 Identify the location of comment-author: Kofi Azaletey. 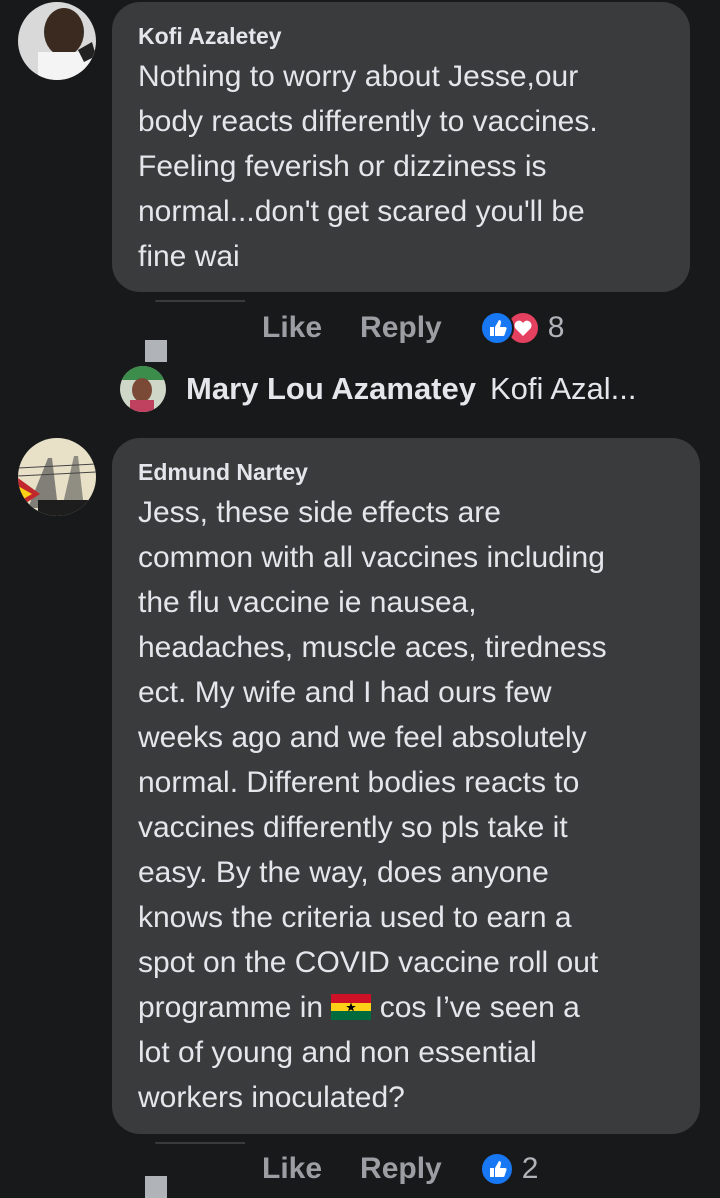
(401, 36).